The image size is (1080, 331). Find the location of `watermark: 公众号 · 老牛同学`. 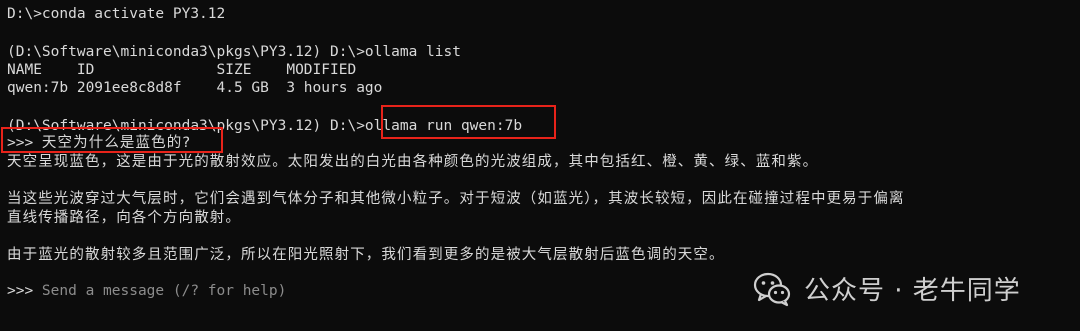

watermark: 公众号 · 老牛同学 is located at coordinates (886, 288).